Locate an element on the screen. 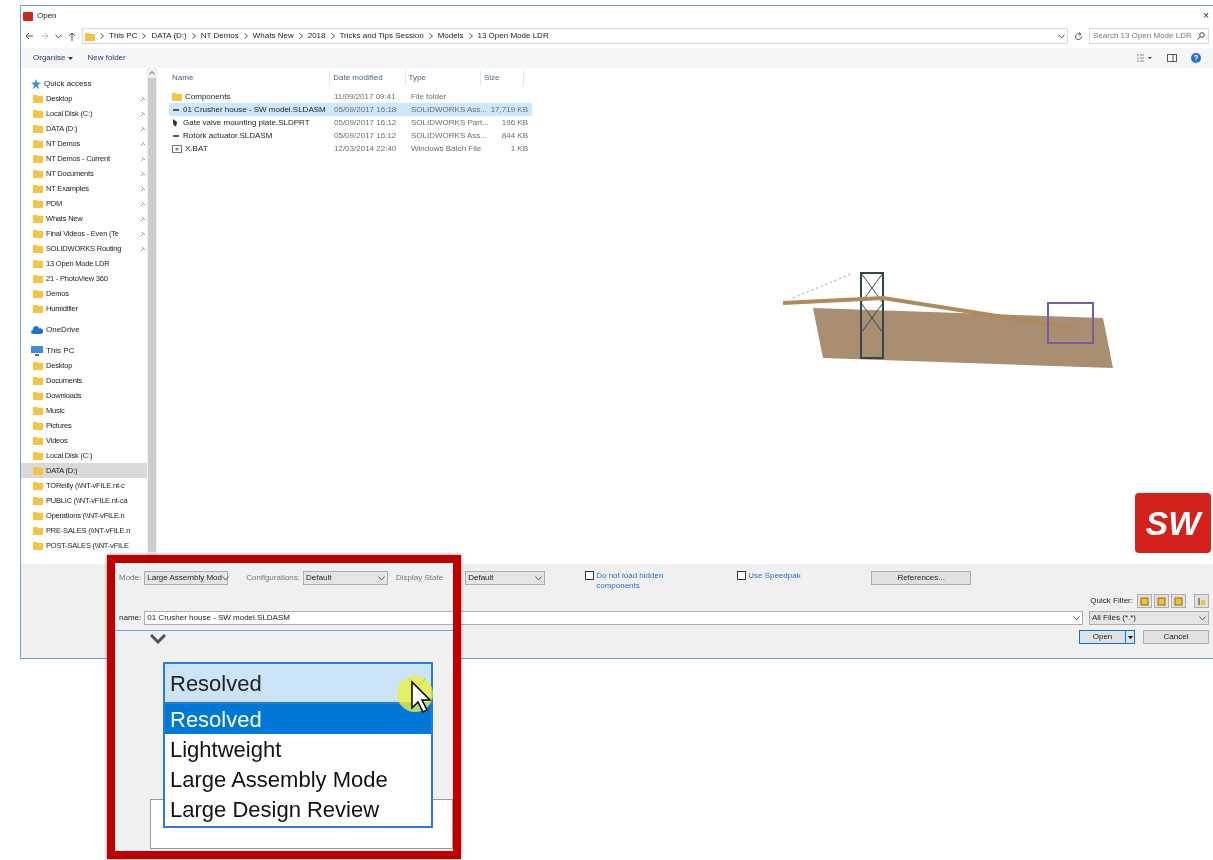 The width and height of the screenshot is (1213, 860). search-field: Search 13 Open Mode LDR is located at coordinates (1149, 36).